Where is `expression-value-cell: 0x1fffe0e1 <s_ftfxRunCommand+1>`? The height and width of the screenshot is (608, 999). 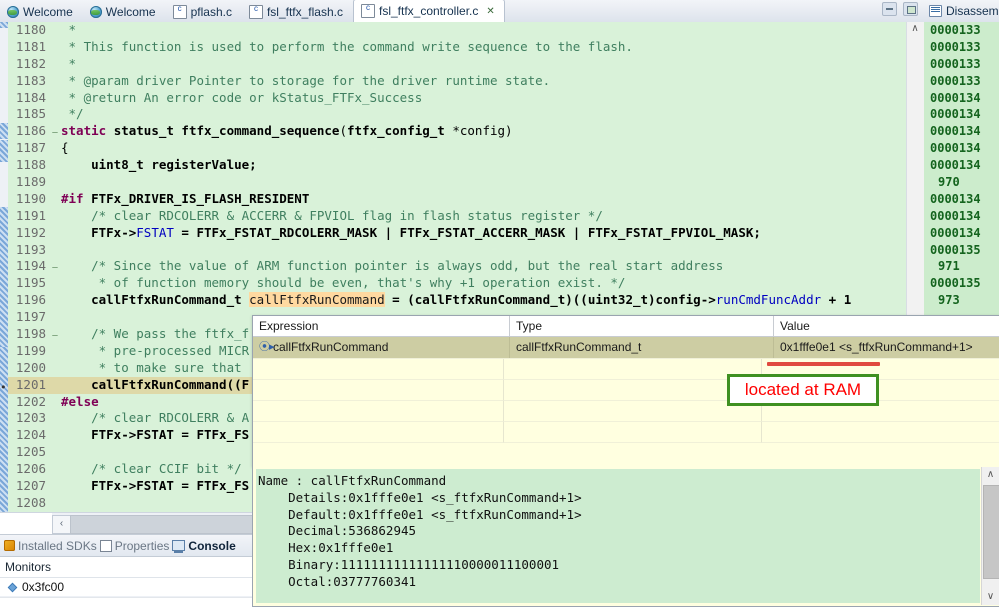 expression-value-cell: 0x1fffe0e1 <s_ftfxRunCommand+1> is located at coordinates (886, 347).